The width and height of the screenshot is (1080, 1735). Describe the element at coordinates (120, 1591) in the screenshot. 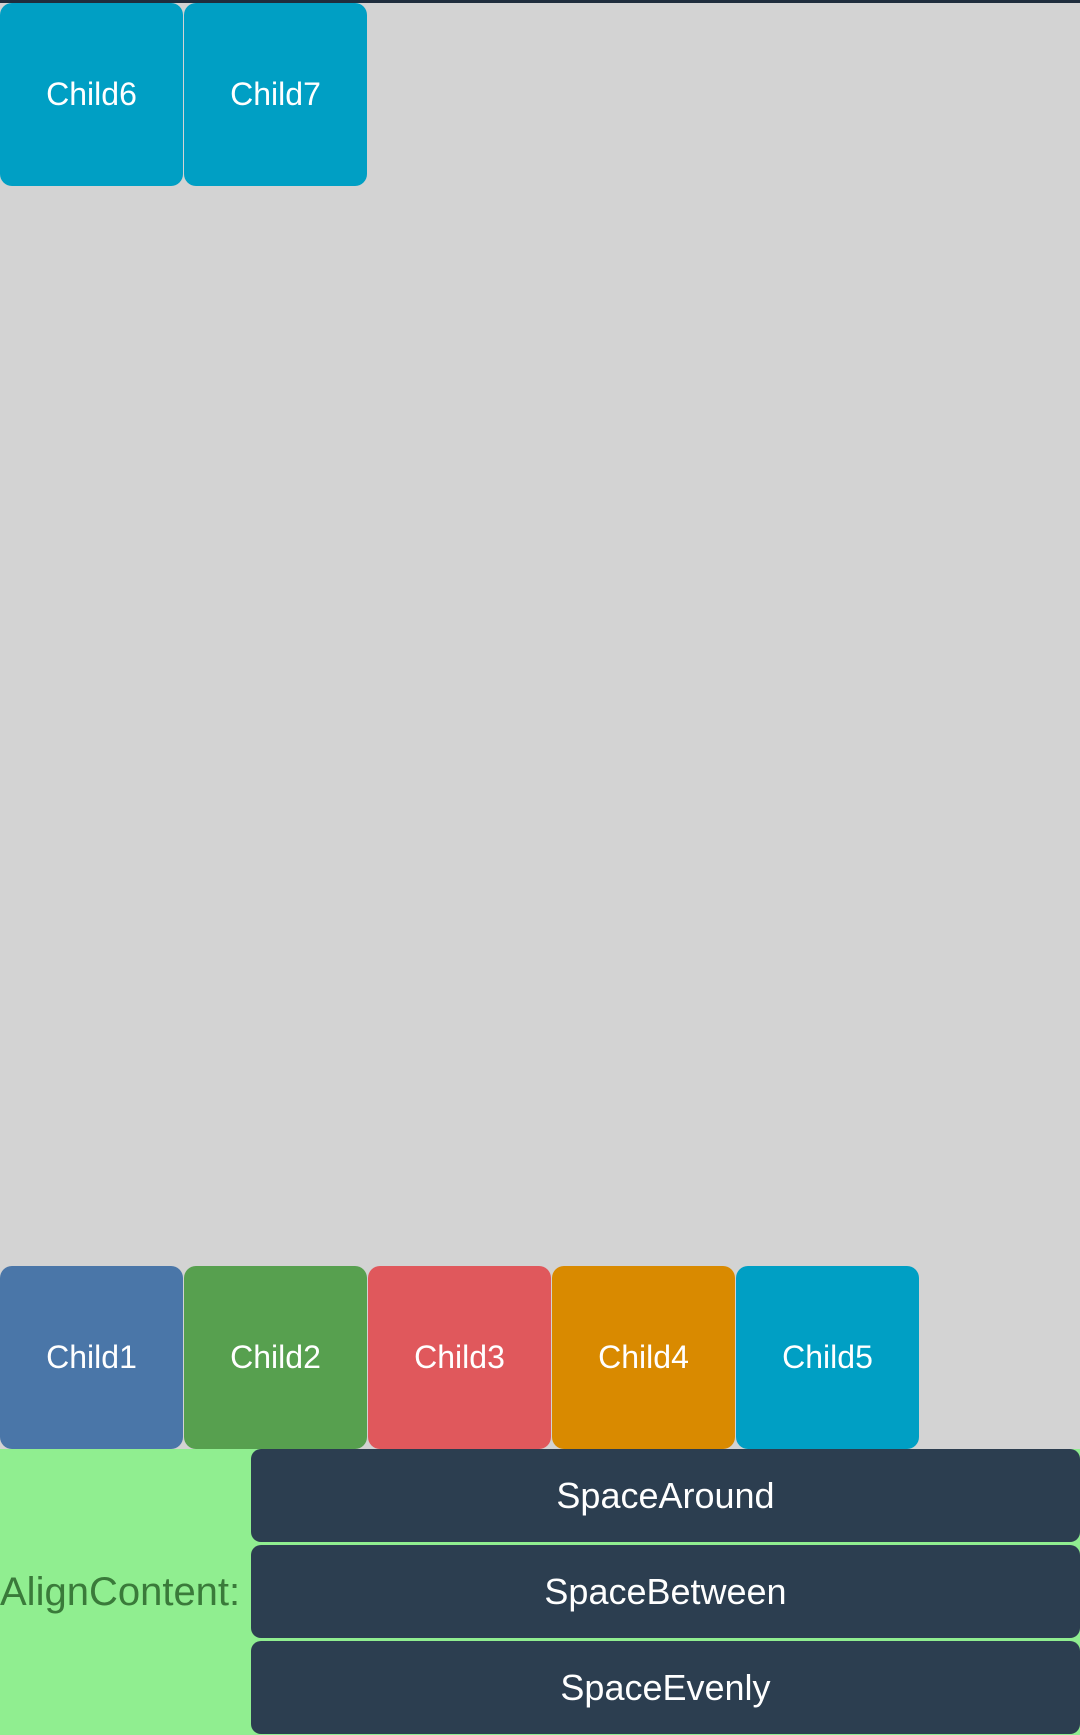

I see `align-content-label: AlignContent:` at that location.